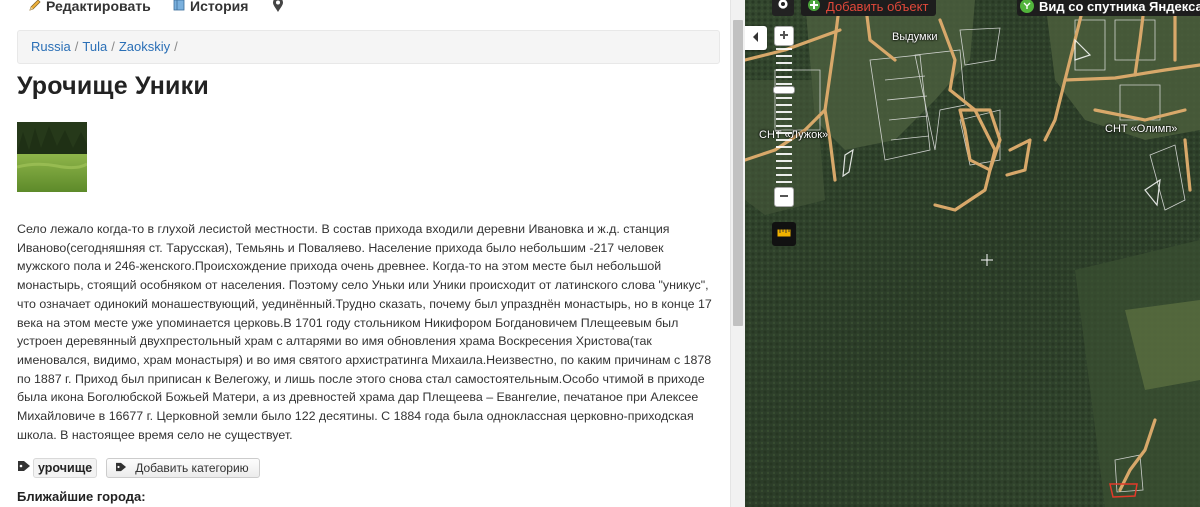 The image size is (1200, 507). I want to click on breadcrumb-link-zaokskiy: Zaokskiy, so click(144, 46).